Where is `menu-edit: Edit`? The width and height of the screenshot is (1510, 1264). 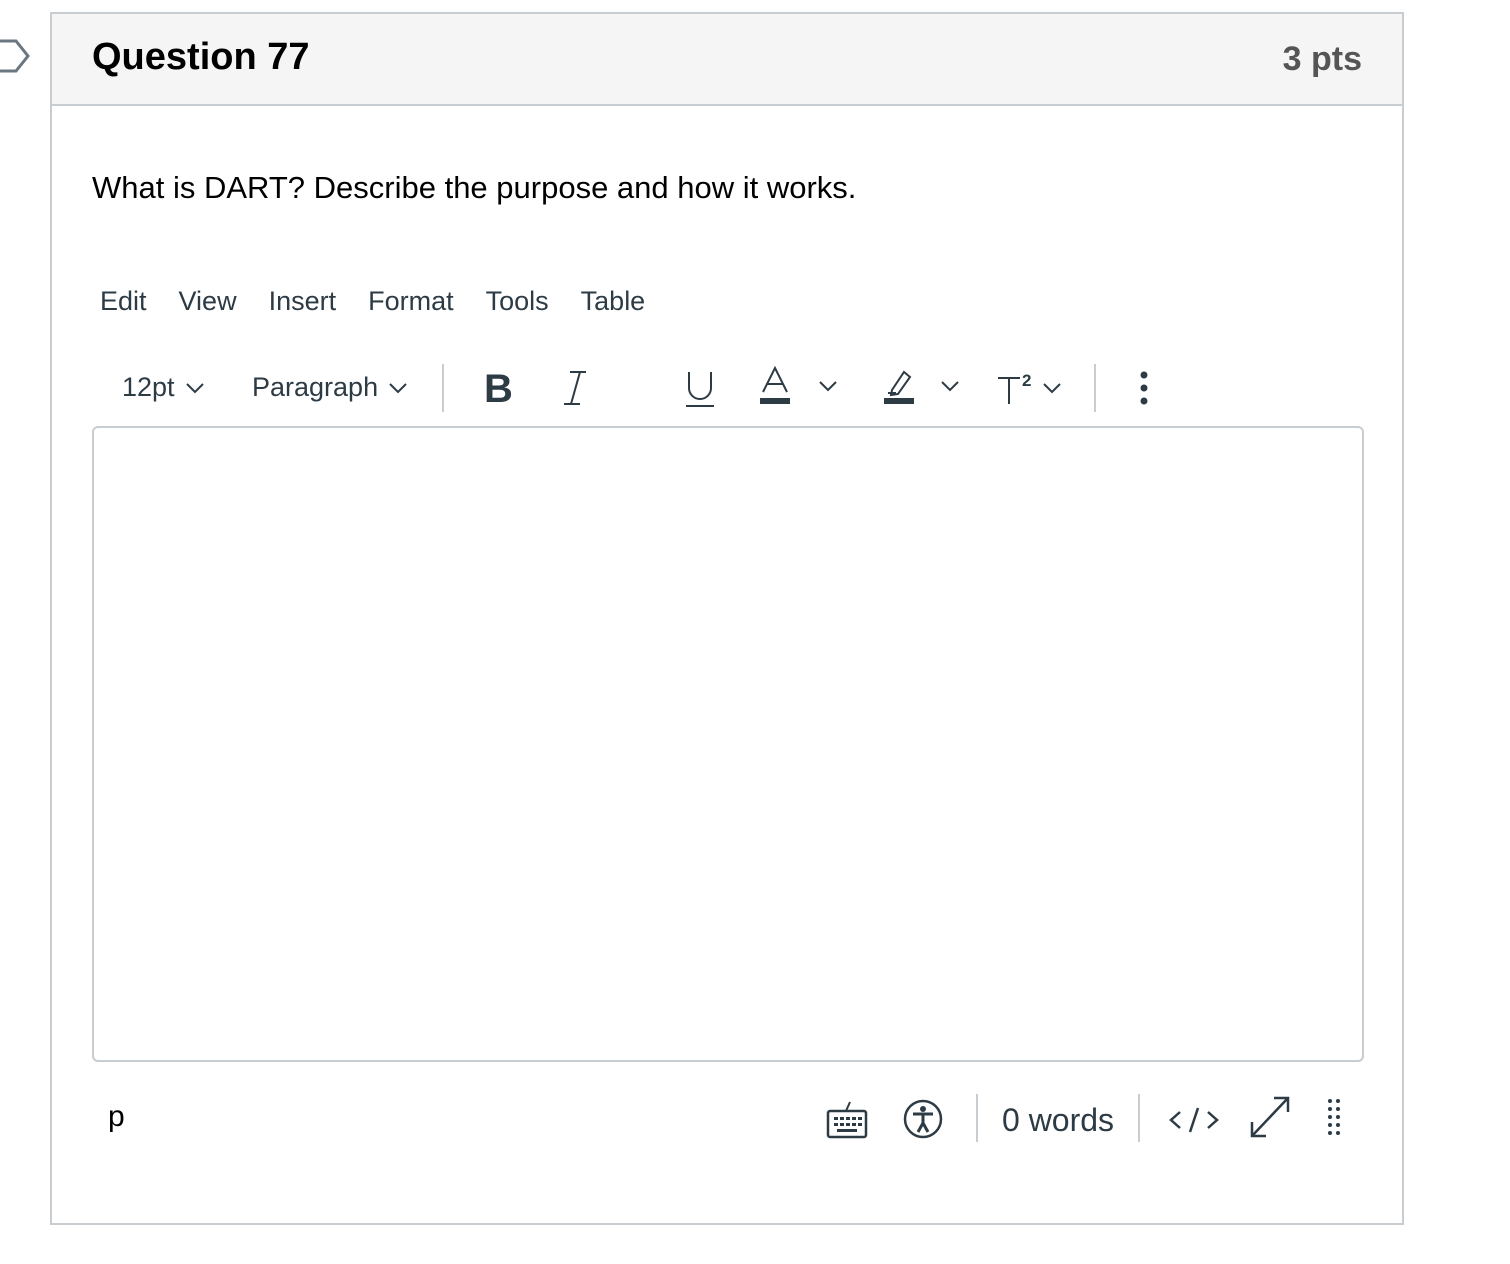
menu-edit: Edit is located at coordinates (123, 301).